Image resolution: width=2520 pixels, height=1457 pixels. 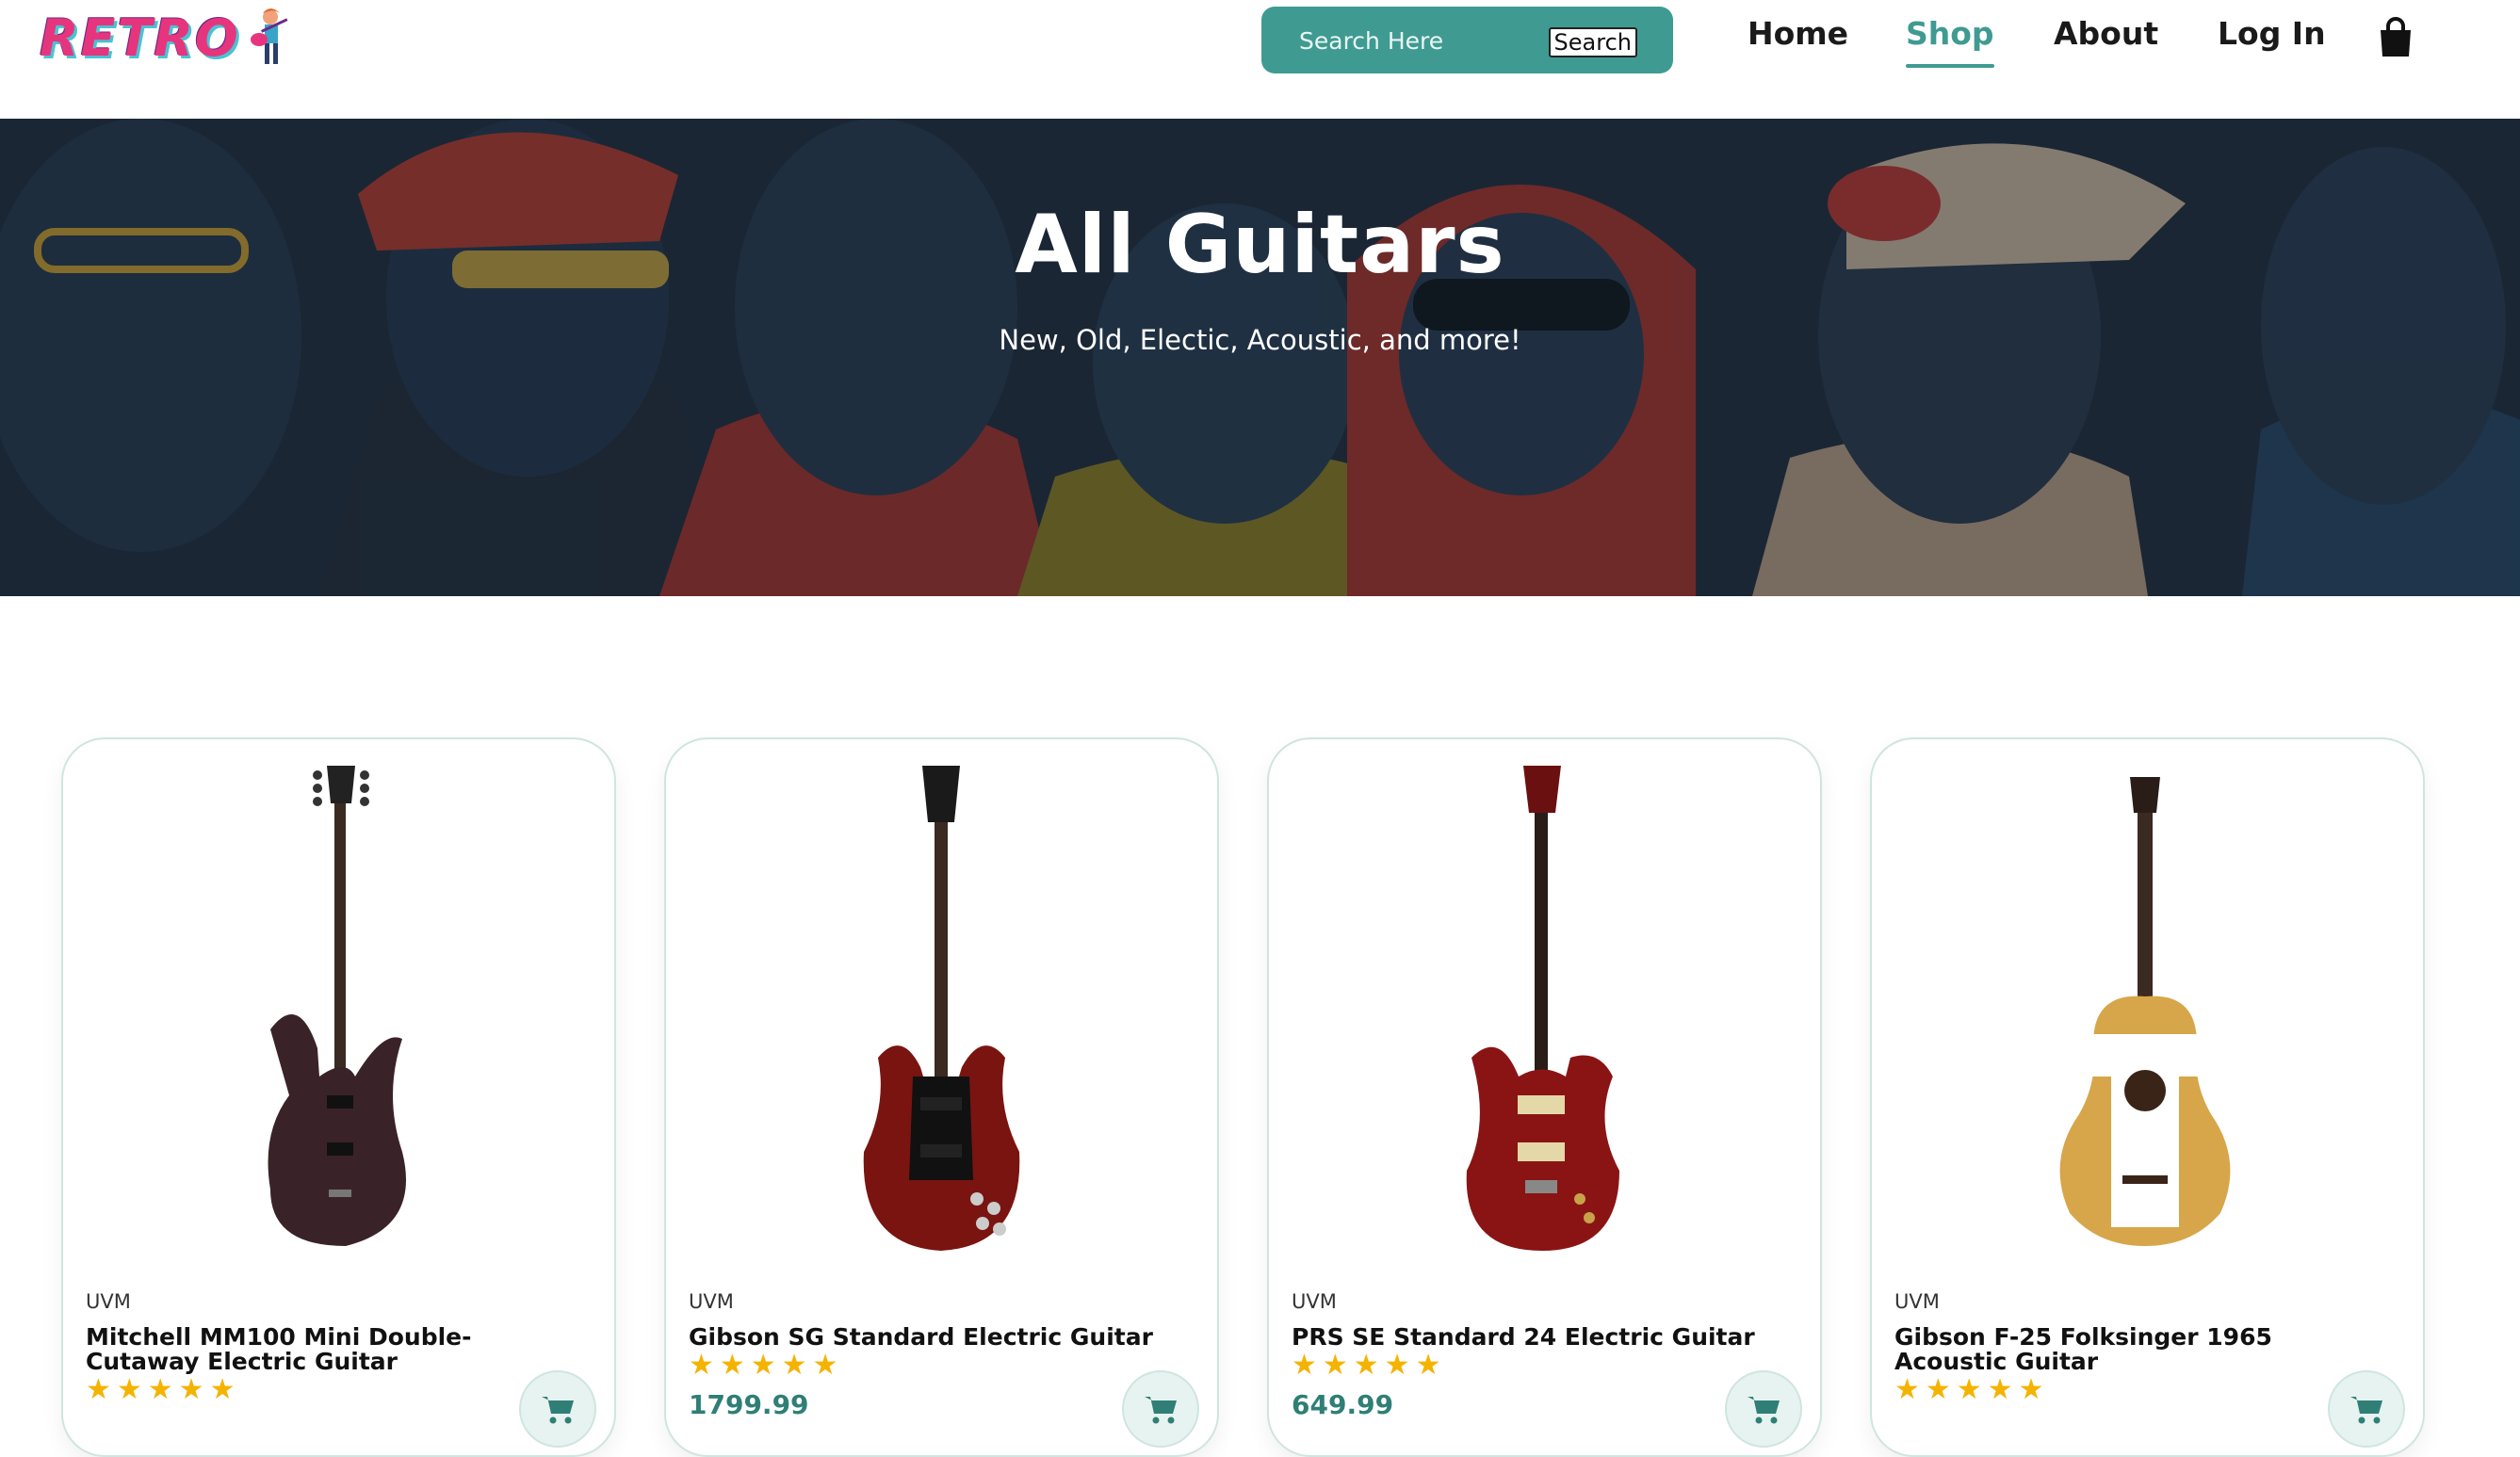 What do you see at coordinates (1950, 66) in the screenshot?
I see `active-nav-underline` at bounding box center [1950, 66].